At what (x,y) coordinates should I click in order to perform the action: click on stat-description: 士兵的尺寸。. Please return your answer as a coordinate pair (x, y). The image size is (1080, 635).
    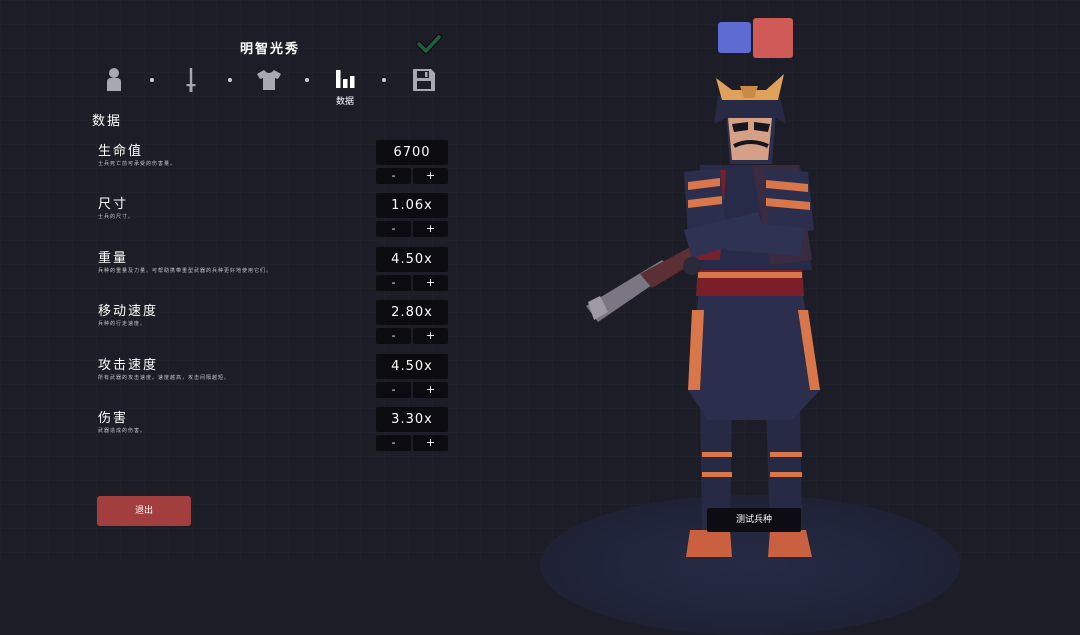
    Looking at the image, I should click on (116, 217).